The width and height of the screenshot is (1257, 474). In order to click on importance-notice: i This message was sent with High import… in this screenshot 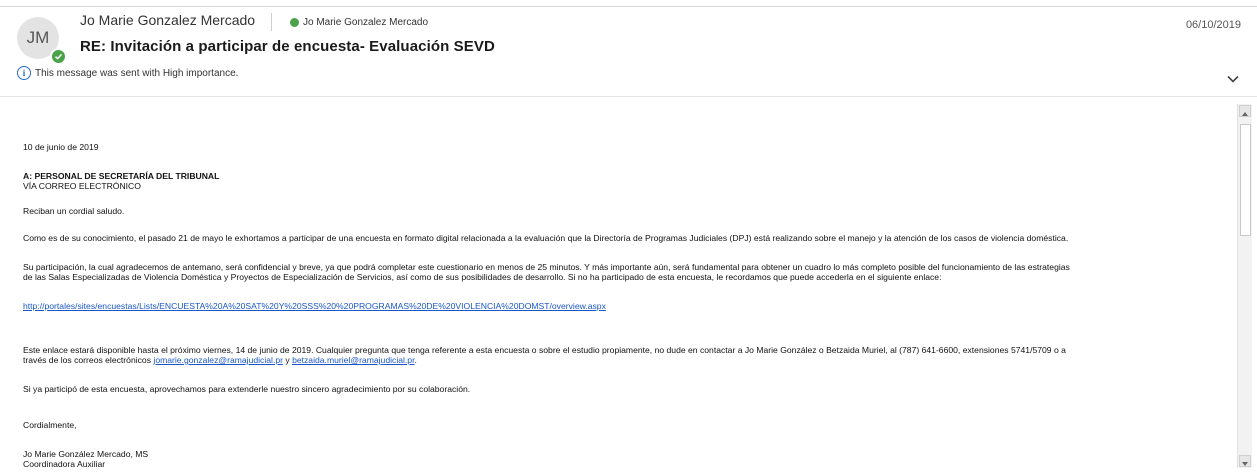, I will do `click(127, 73)`.